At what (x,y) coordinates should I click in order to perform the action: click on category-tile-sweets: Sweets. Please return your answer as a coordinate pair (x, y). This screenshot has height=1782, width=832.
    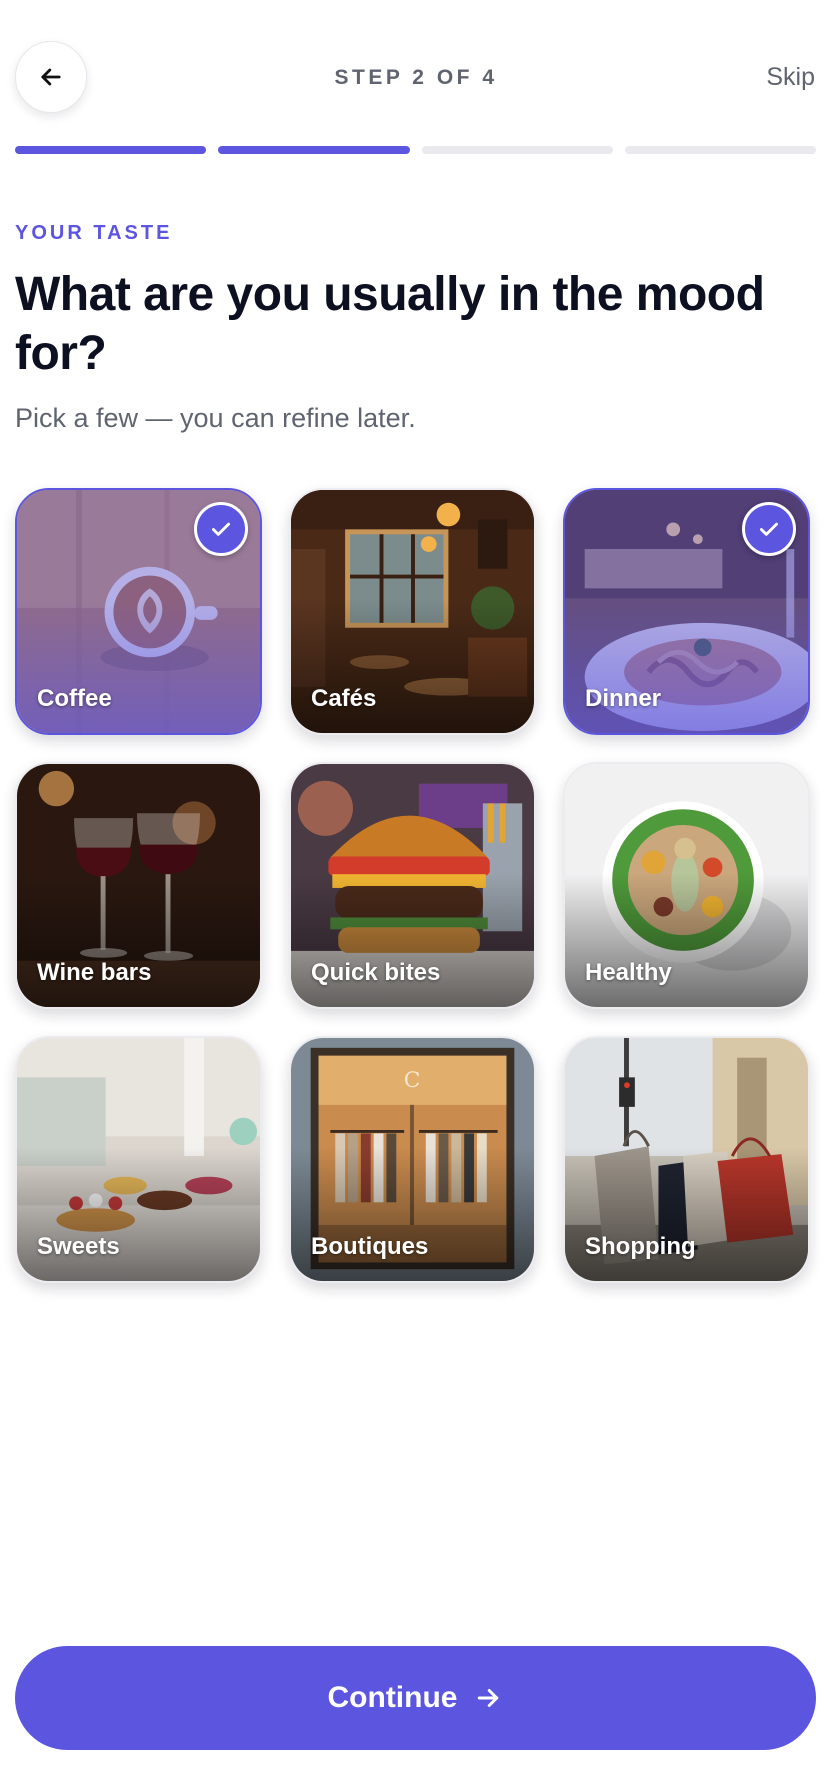
    Looking at the image, I should click on (138, 1159).